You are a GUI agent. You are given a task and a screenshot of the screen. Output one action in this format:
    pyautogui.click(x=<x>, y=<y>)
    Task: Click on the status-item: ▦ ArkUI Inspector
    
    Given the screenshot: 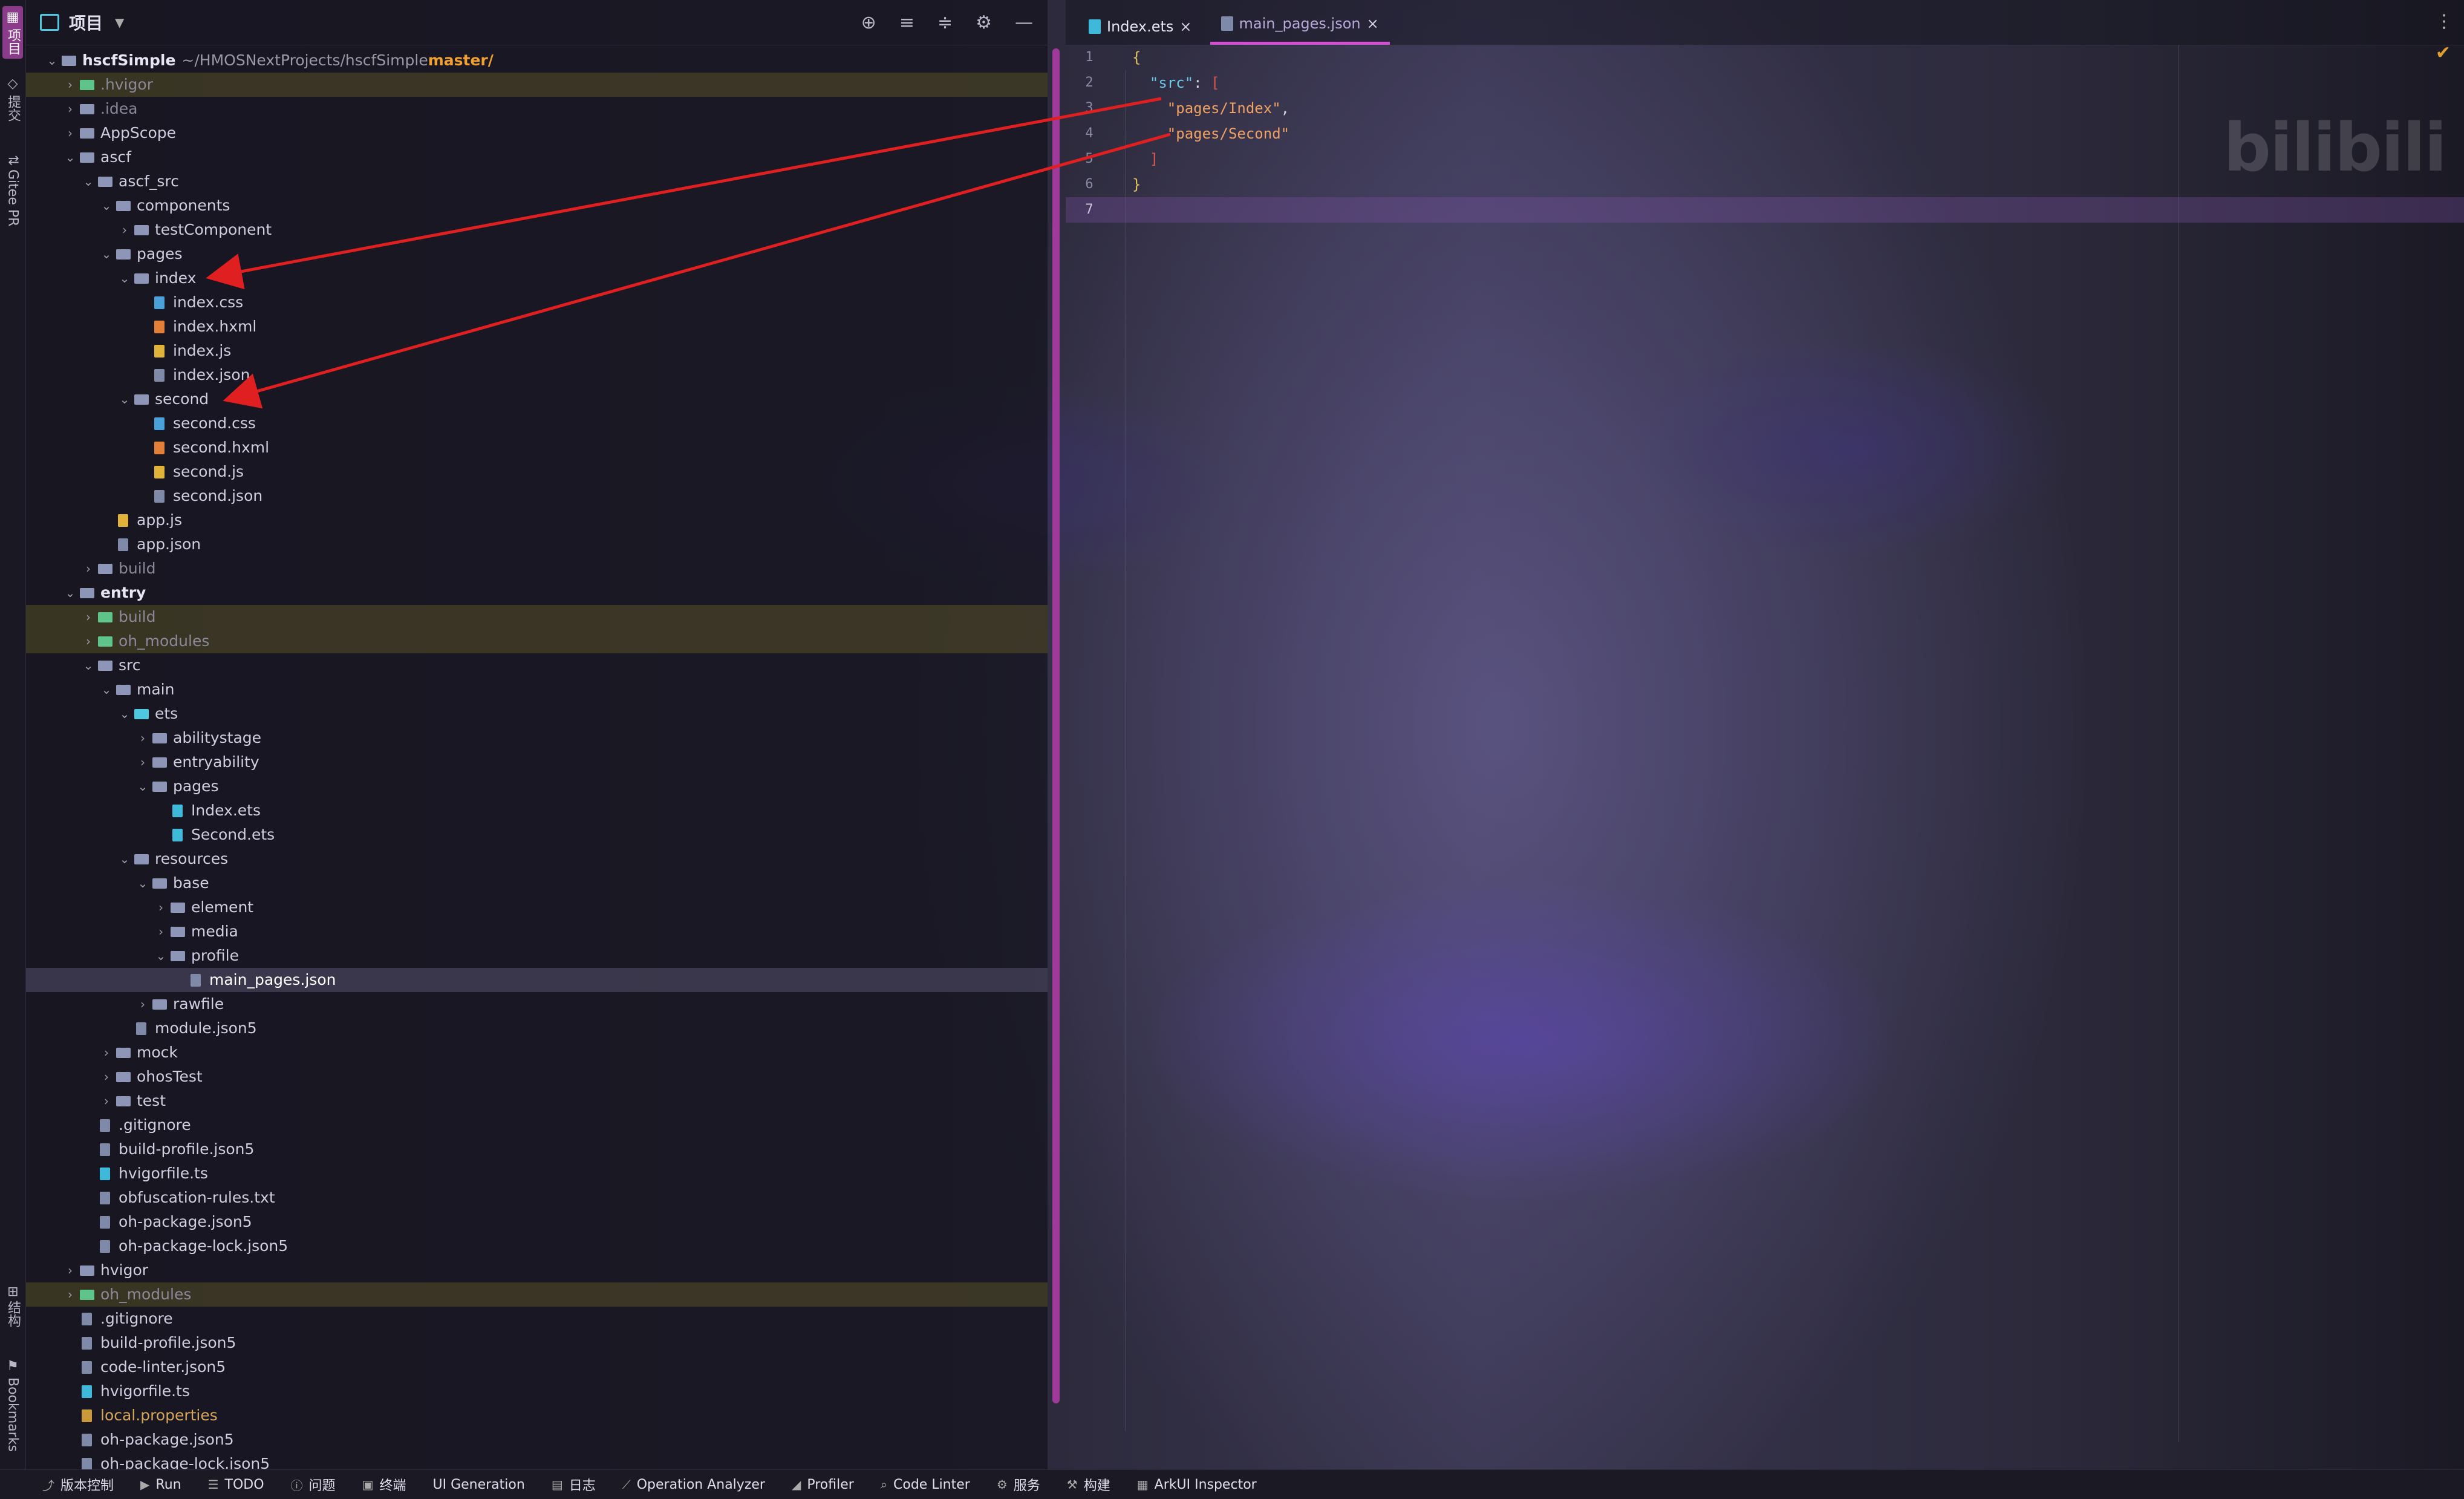 What is the action you would take?
    pyautogui.click(x=1197, y=1484)
    